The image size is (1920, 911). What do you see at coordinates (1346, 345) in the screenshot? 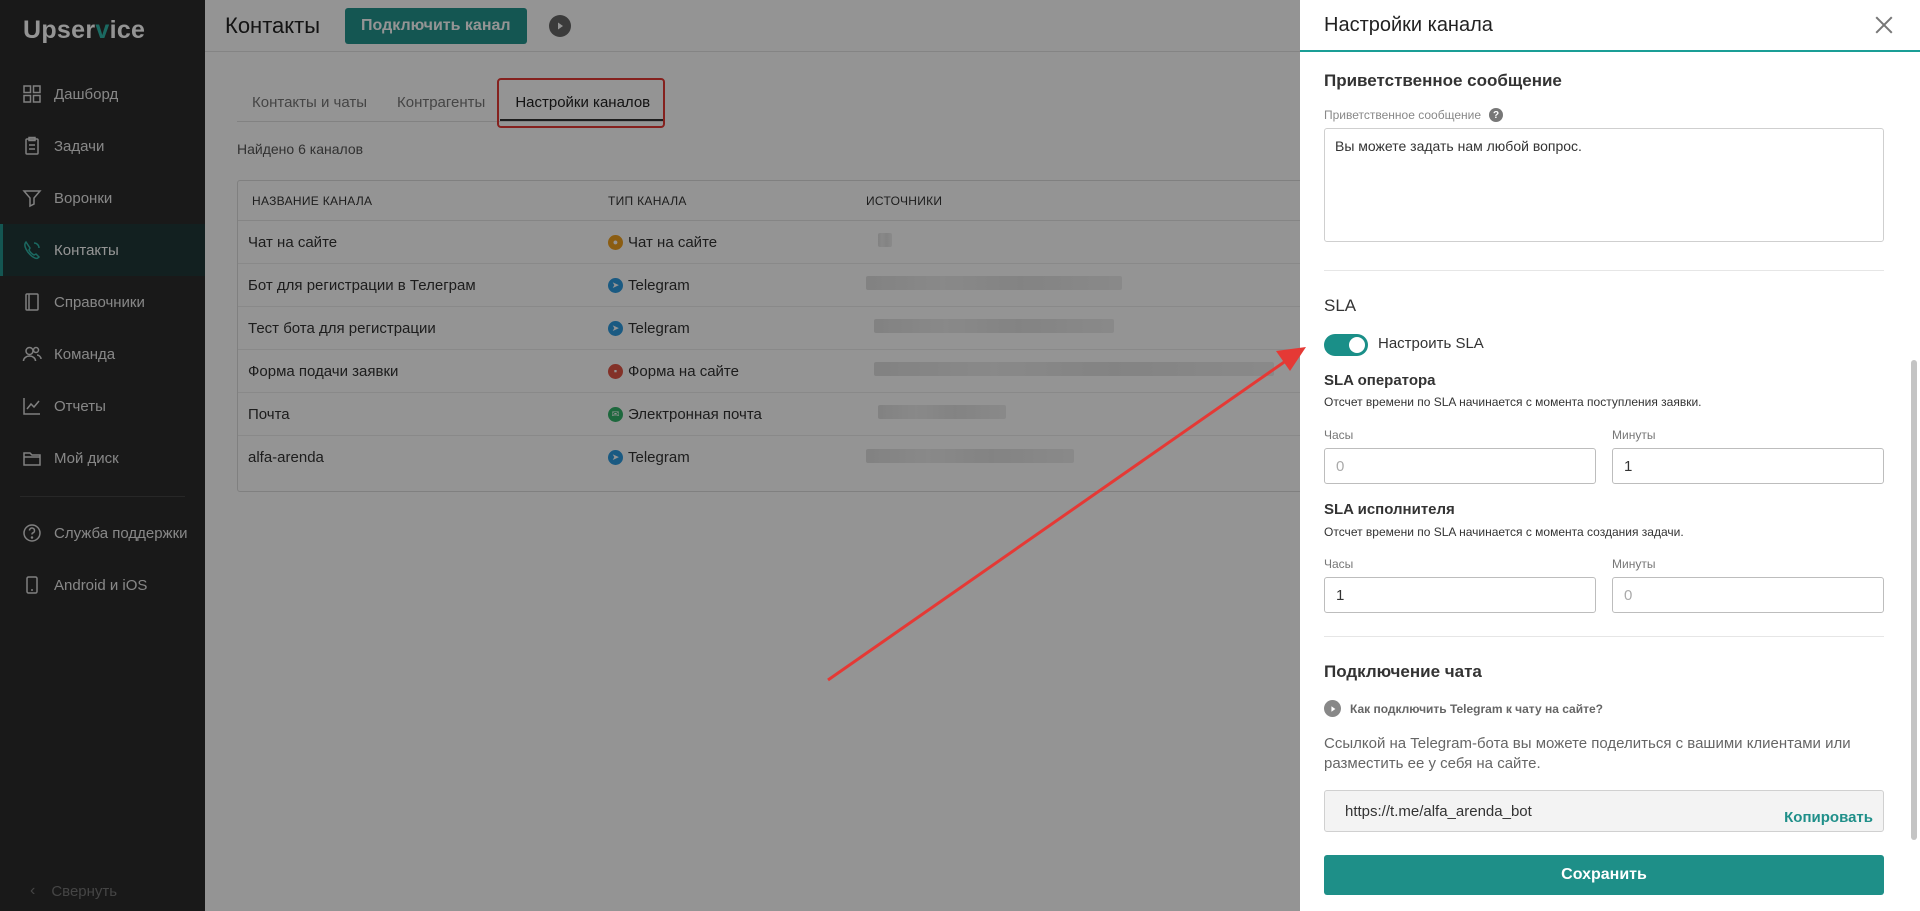
I see `sla-toggle` at bounding box center [1346, 345].